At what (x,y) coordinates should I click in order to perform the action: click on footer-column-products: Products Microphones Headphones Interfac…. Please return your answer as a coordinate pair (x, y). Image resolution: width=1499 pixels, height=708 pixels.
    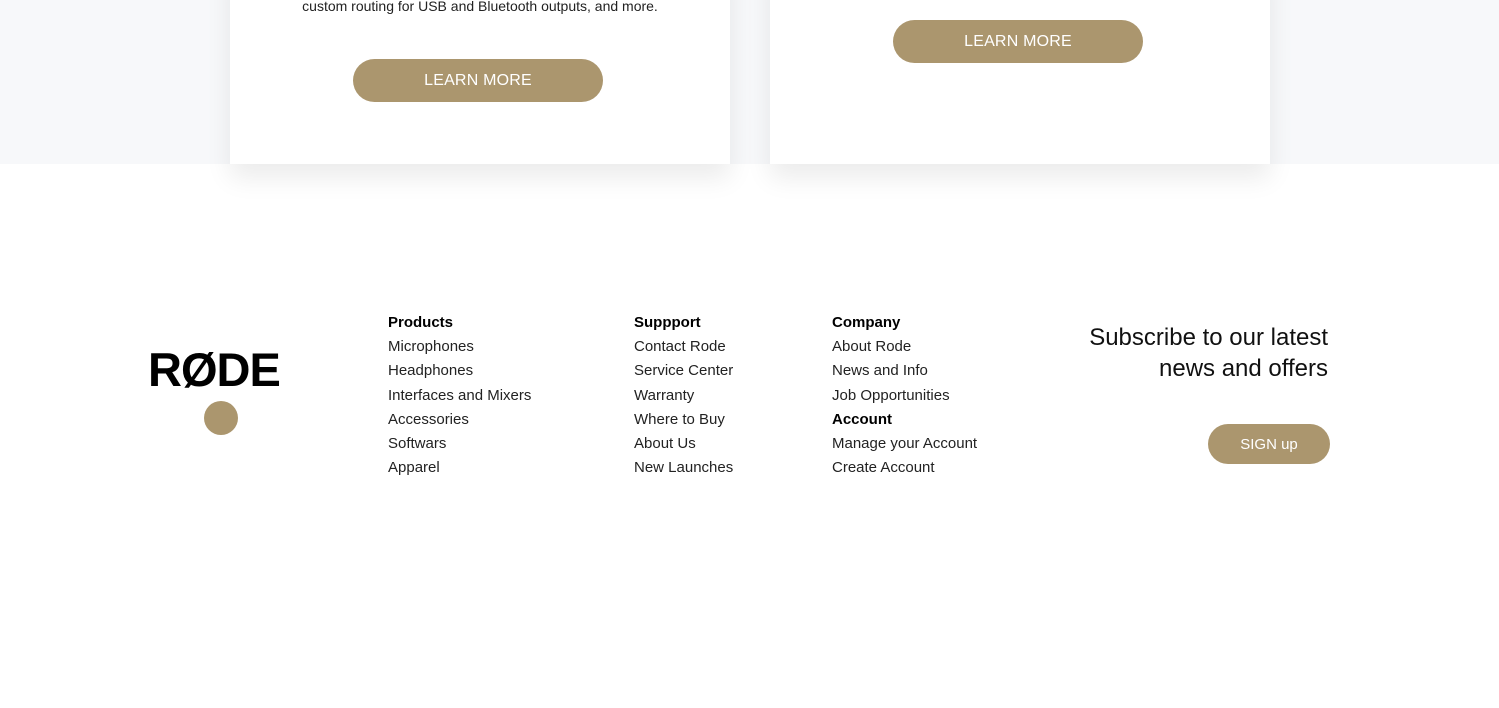
    Looking at the image, I should click on (459, 395).